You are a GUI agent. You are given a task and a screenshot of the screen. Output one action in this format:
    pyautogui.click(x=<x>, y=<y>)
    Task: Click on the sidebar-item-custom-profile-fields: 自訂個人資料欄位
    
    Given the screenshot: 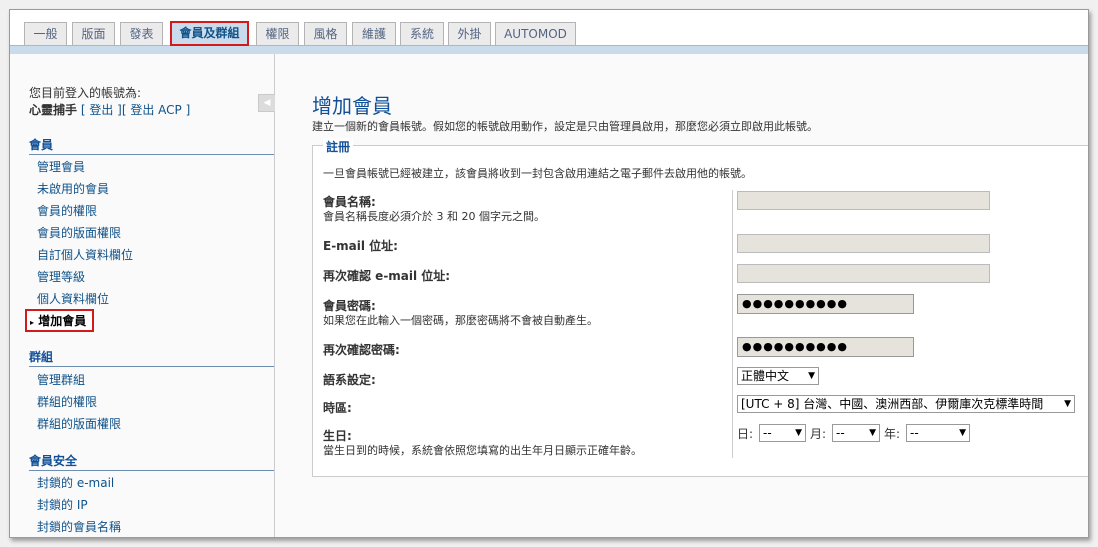 What is the action you would take?
    pyautogui.click(x=85, y=254)
    